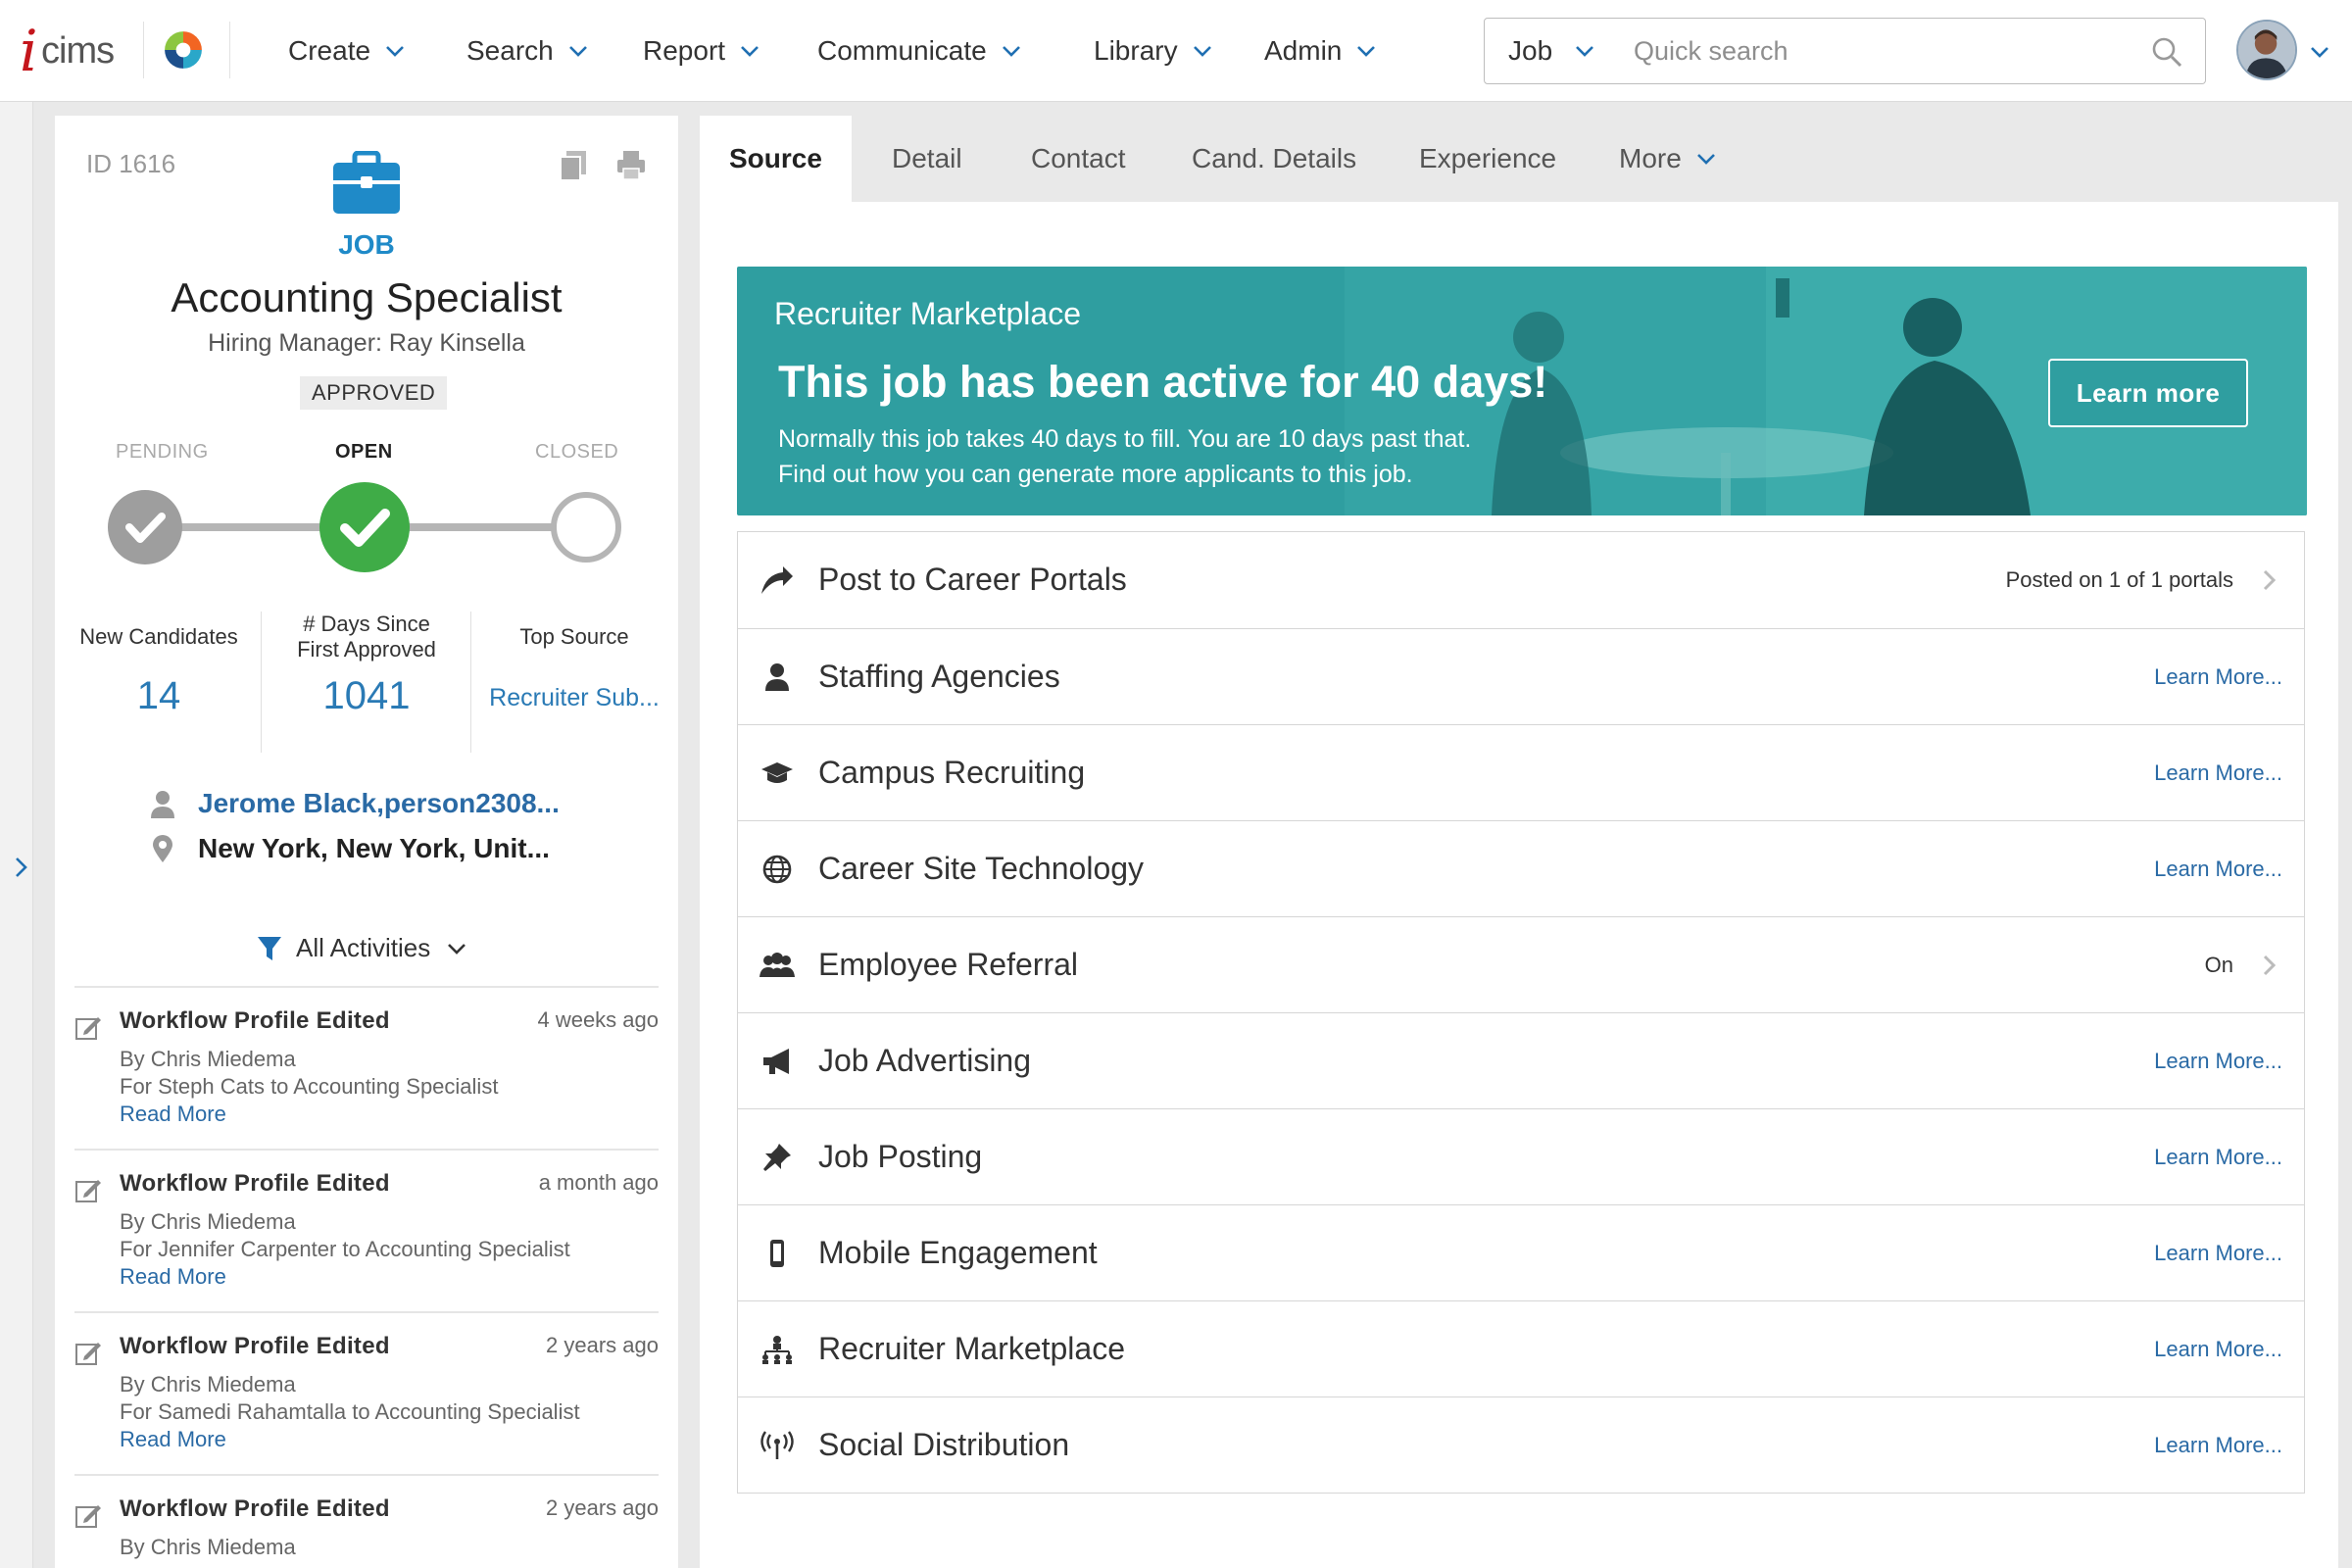 The width and height of the screenshot is (2352, 1568). Describe the element at coordinates (925, 1060) in the screenshot. I see `source-label: Job Advertising` at that location.